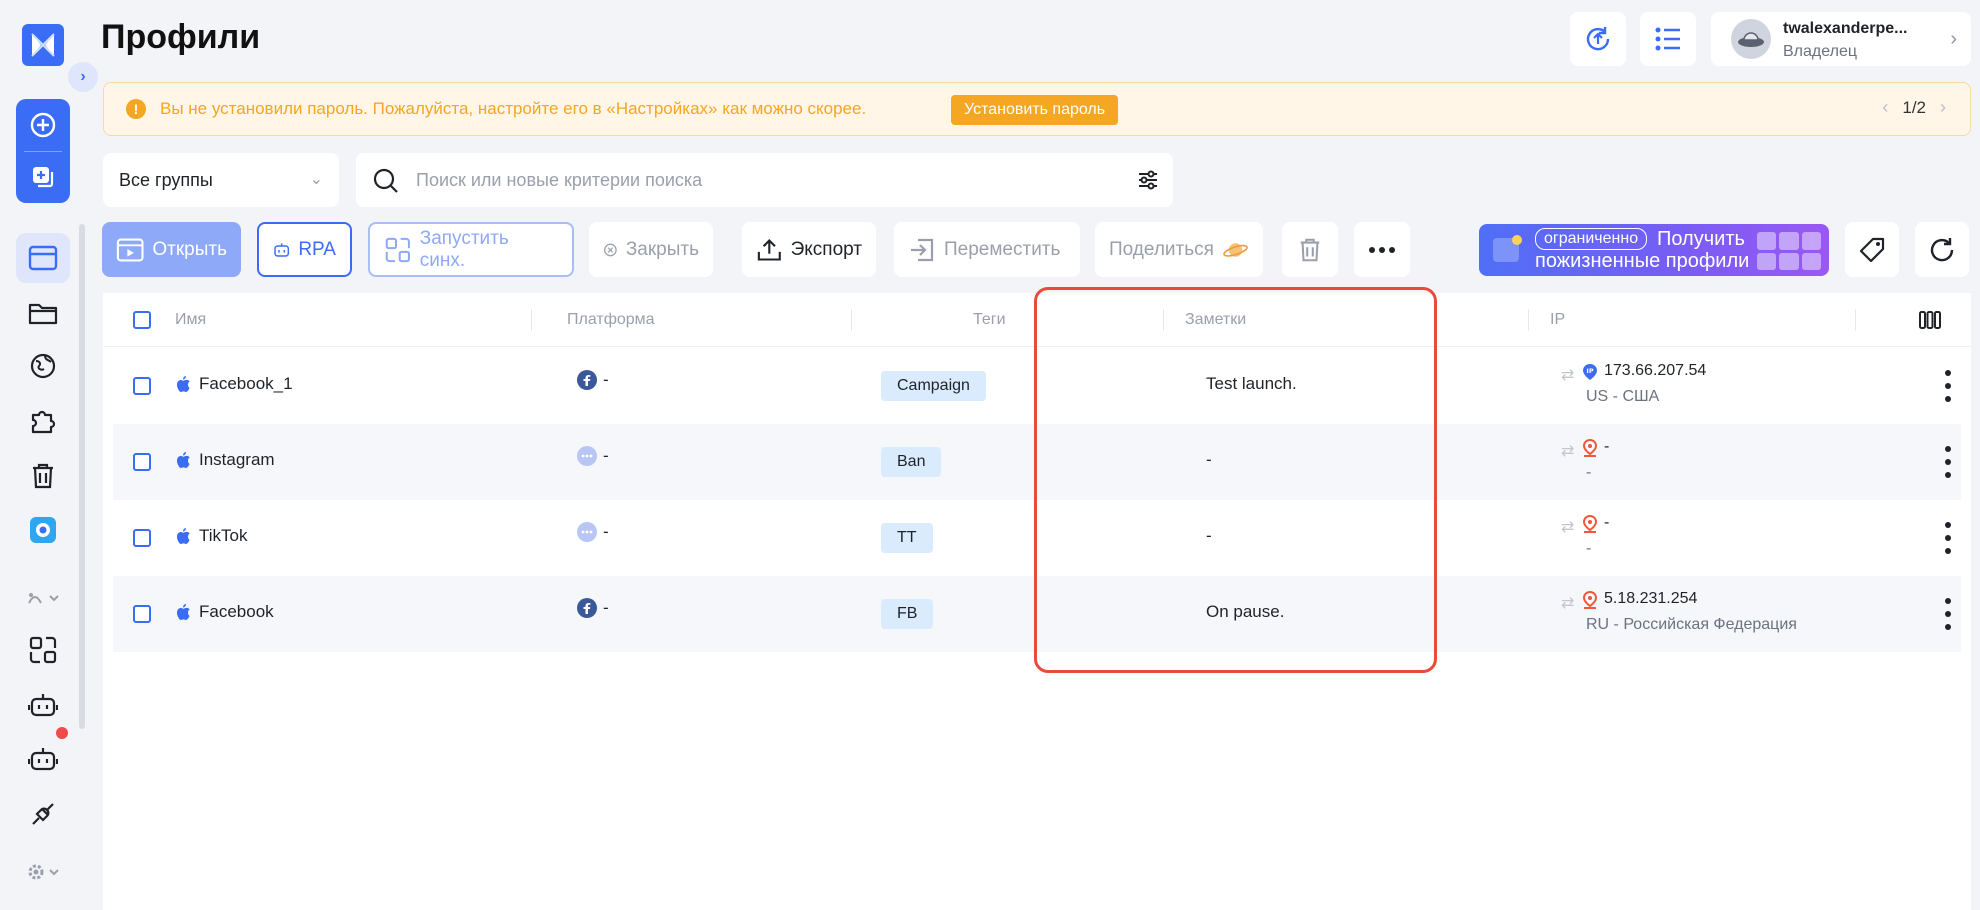 The height and width of the screenshot is (910, 1980). Describe the element at coordinates (1310, 249) in the screenshot. I see `delete-button` at that location.